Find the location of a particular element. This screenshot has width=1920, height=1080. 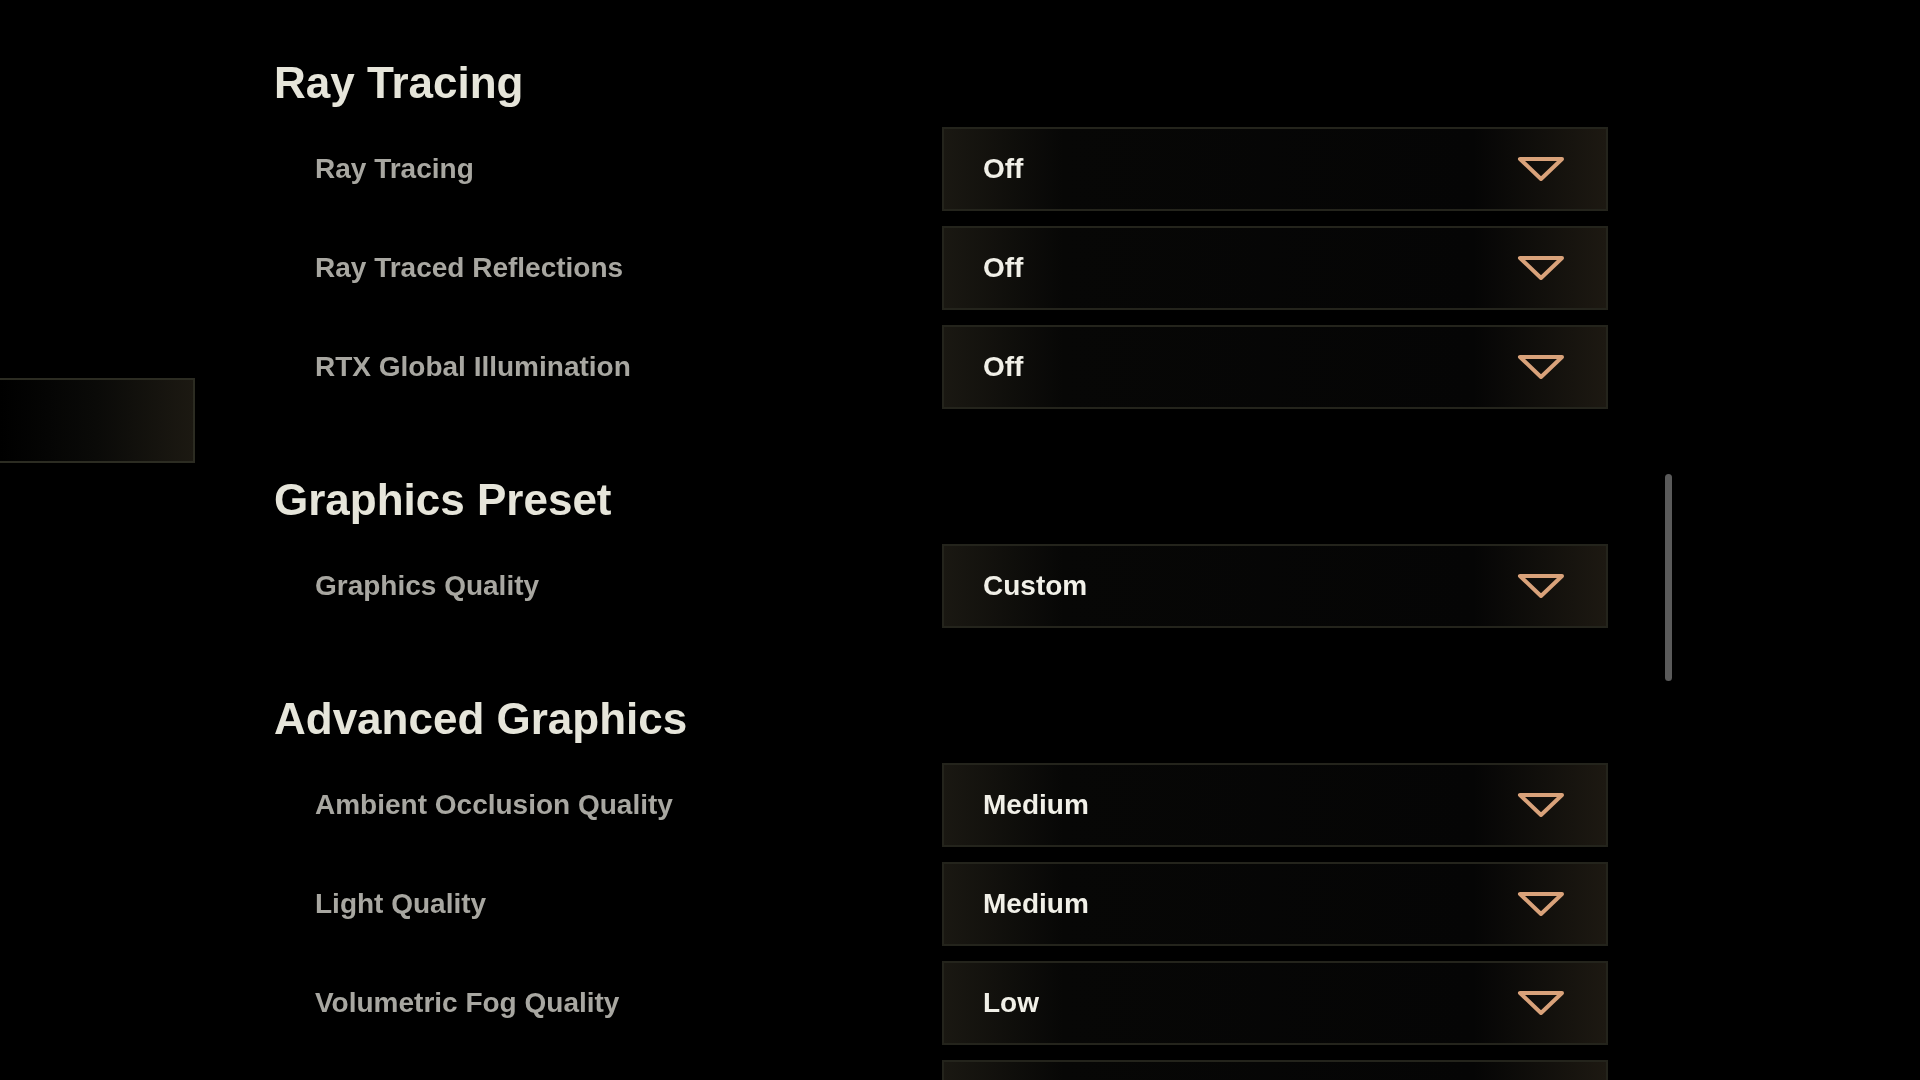

scrollbar-thumb is located at coordinates (1668, 577).